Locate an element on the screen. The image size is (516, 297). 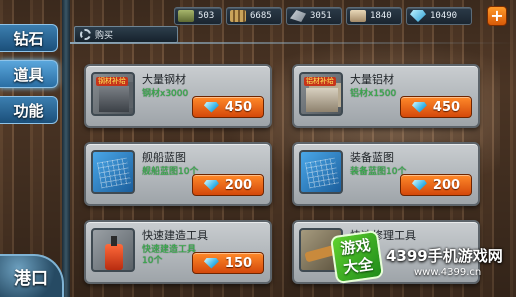
item-name: 快速建造工具 is located at coordinates (175, 235).